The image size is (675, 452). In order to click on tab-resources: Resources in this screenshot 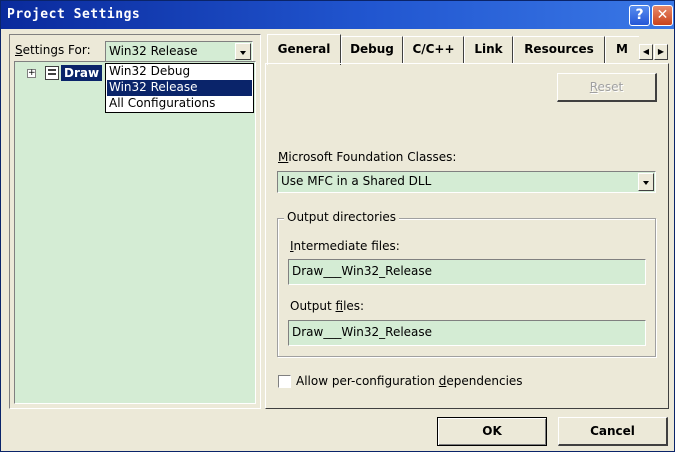, I will do `click(559, 49)`.